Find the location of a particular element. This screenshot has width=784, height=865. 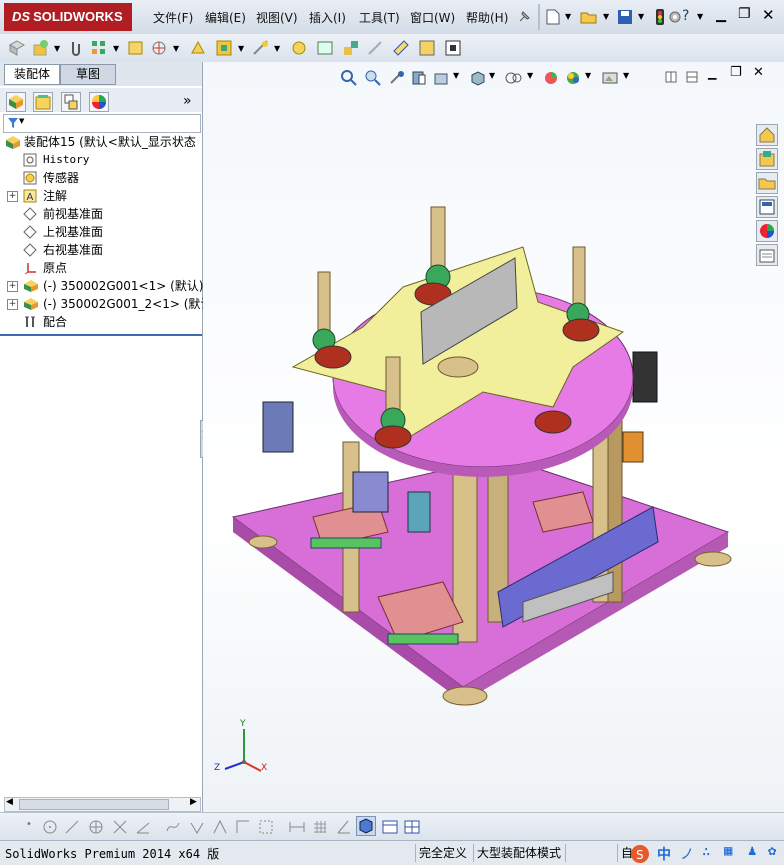

tree-item-history: History is located at coordinates (101, 160).